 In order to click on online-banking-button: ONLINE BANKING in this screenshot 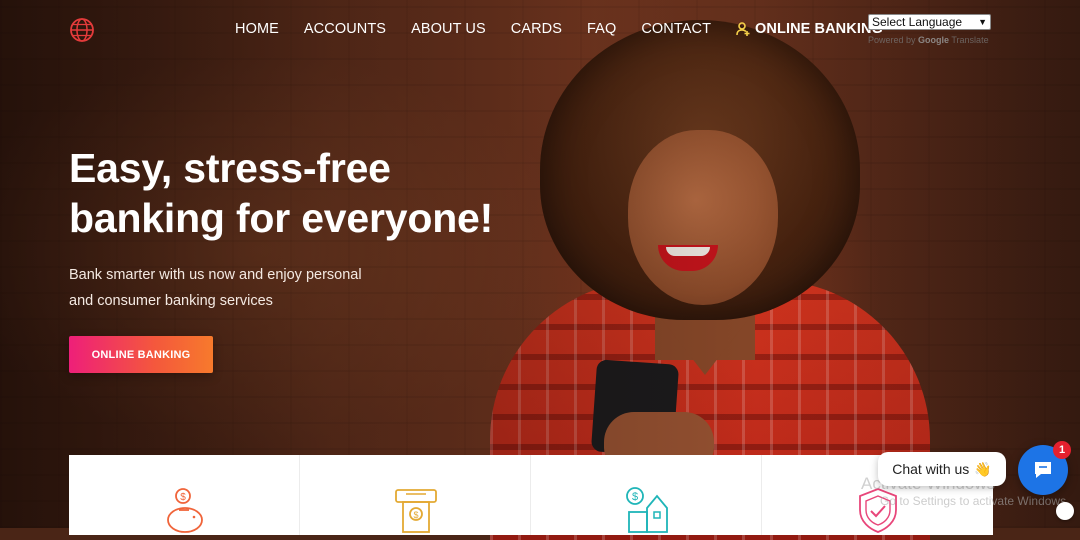, I will do `click(141, 354)`.